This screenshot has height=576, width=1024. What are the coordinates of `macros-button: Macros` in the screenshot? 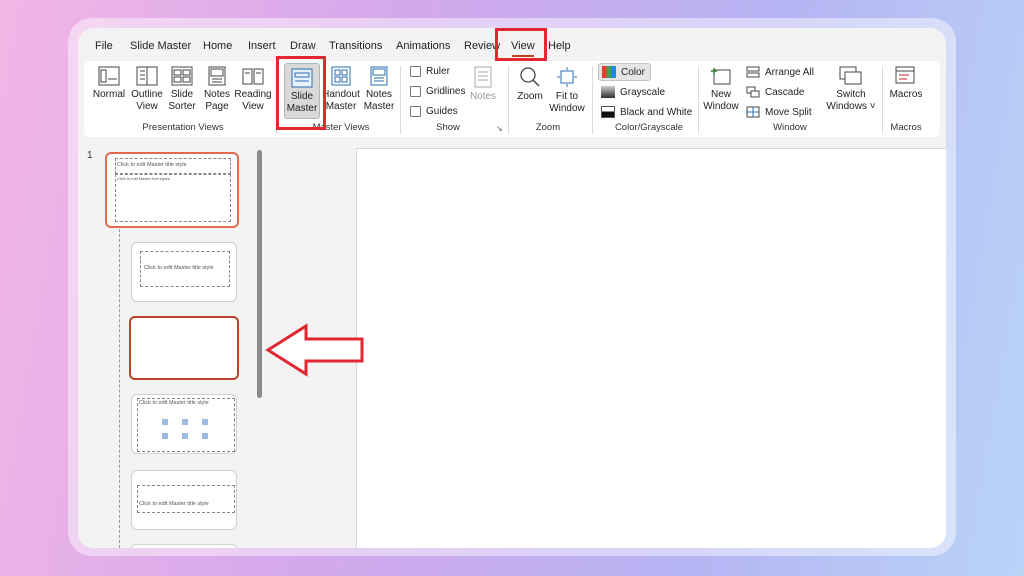 It's located at (906, 83).